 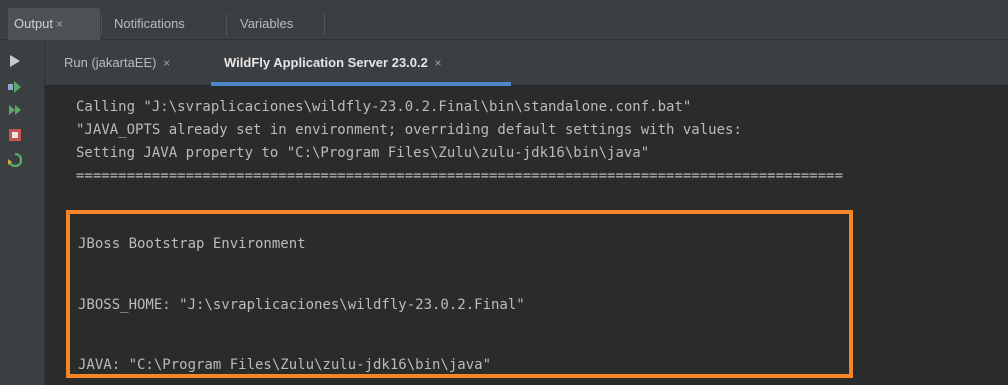 What do you see at coordinates (34, 23) in the screenshot?
I see `tab-output-label: Output` at bounding box center [34, 23].